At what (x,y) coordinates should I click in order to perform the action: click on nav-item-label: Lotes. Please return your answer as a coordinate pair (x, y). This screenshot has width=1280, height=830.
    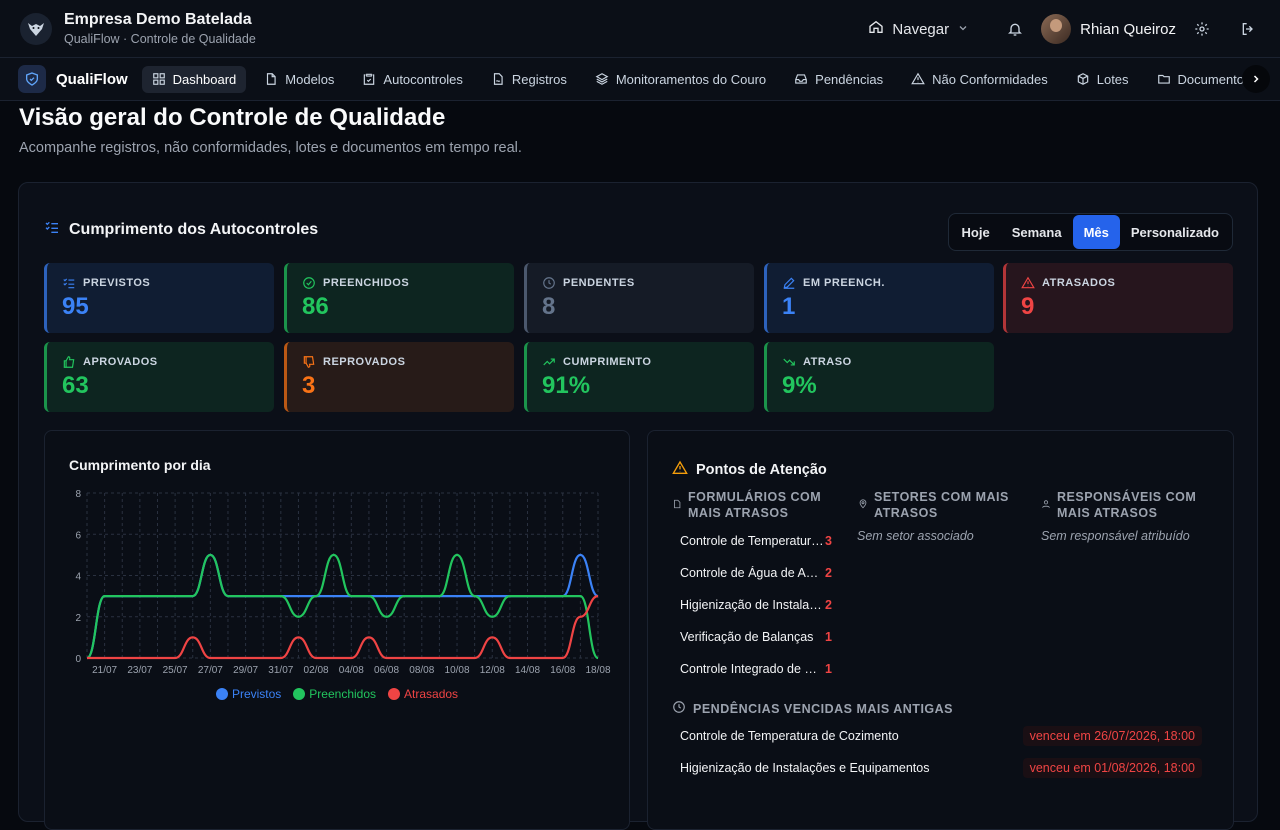
    Looking at the image, I should click on (1112, 79).